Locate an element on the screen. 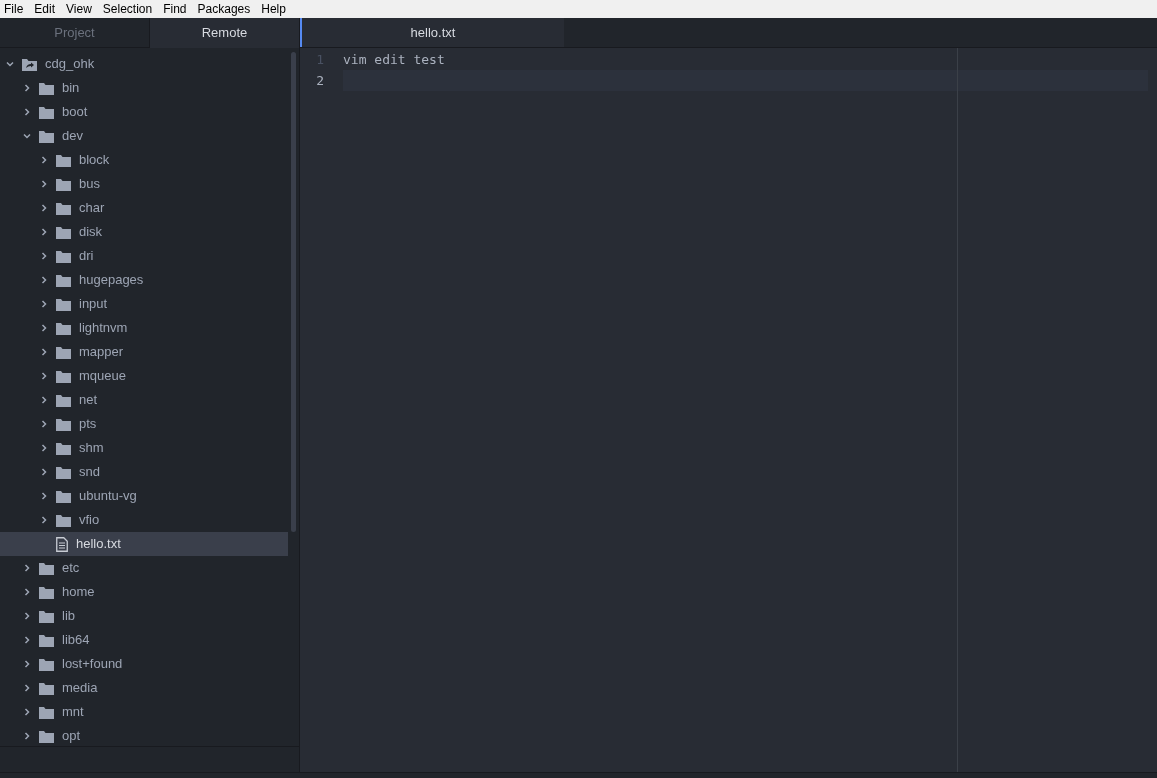  tree-item: lightnvm is located at coordinates (144, 328).